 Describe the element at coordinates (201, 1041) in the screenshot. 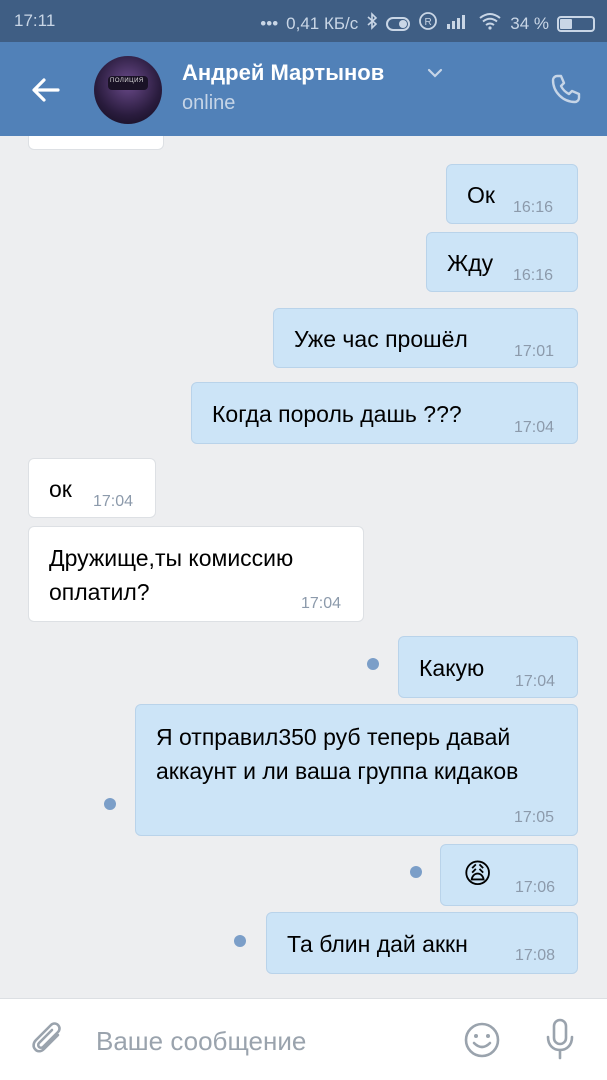

I see `message-input: Ваше сообщение` at that location.